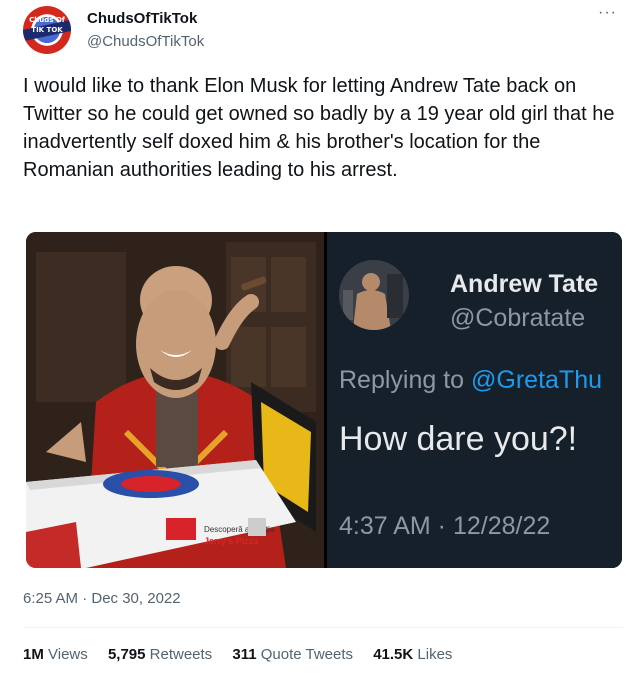 The width and height of the screenshot is (640, 675). I want to click on quotes-count: 311, so click(244, 654).